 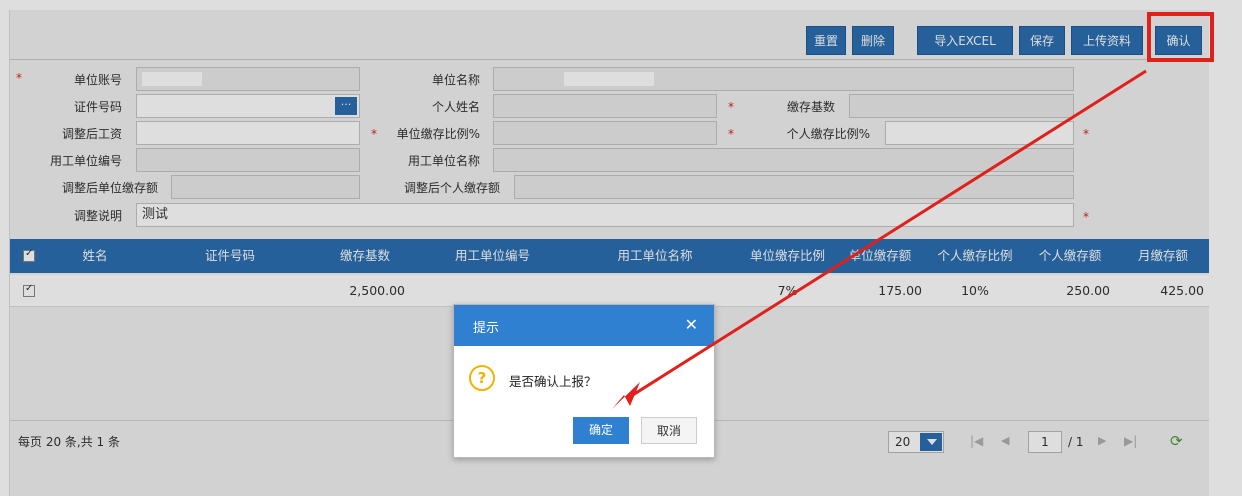 What do you see at coordinates (691, 324) in the screenshot?
I see `close-icon: ✕` at bounding box center [691, 324].